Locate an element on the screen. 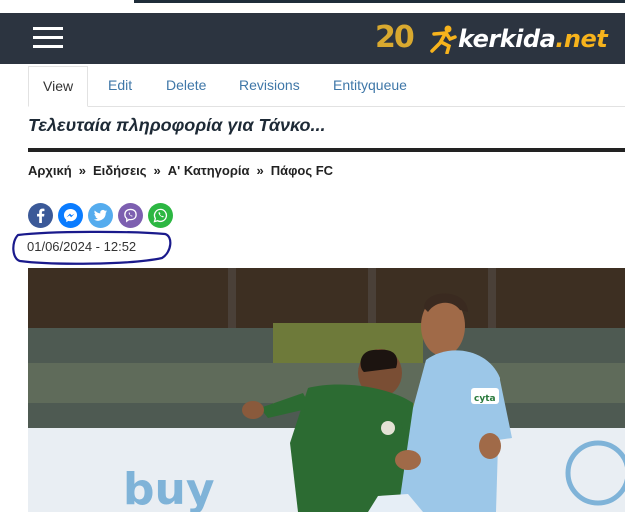 The width and height of the screenshot is (625, 512). menu-icon is located at coordinates (48, 38).